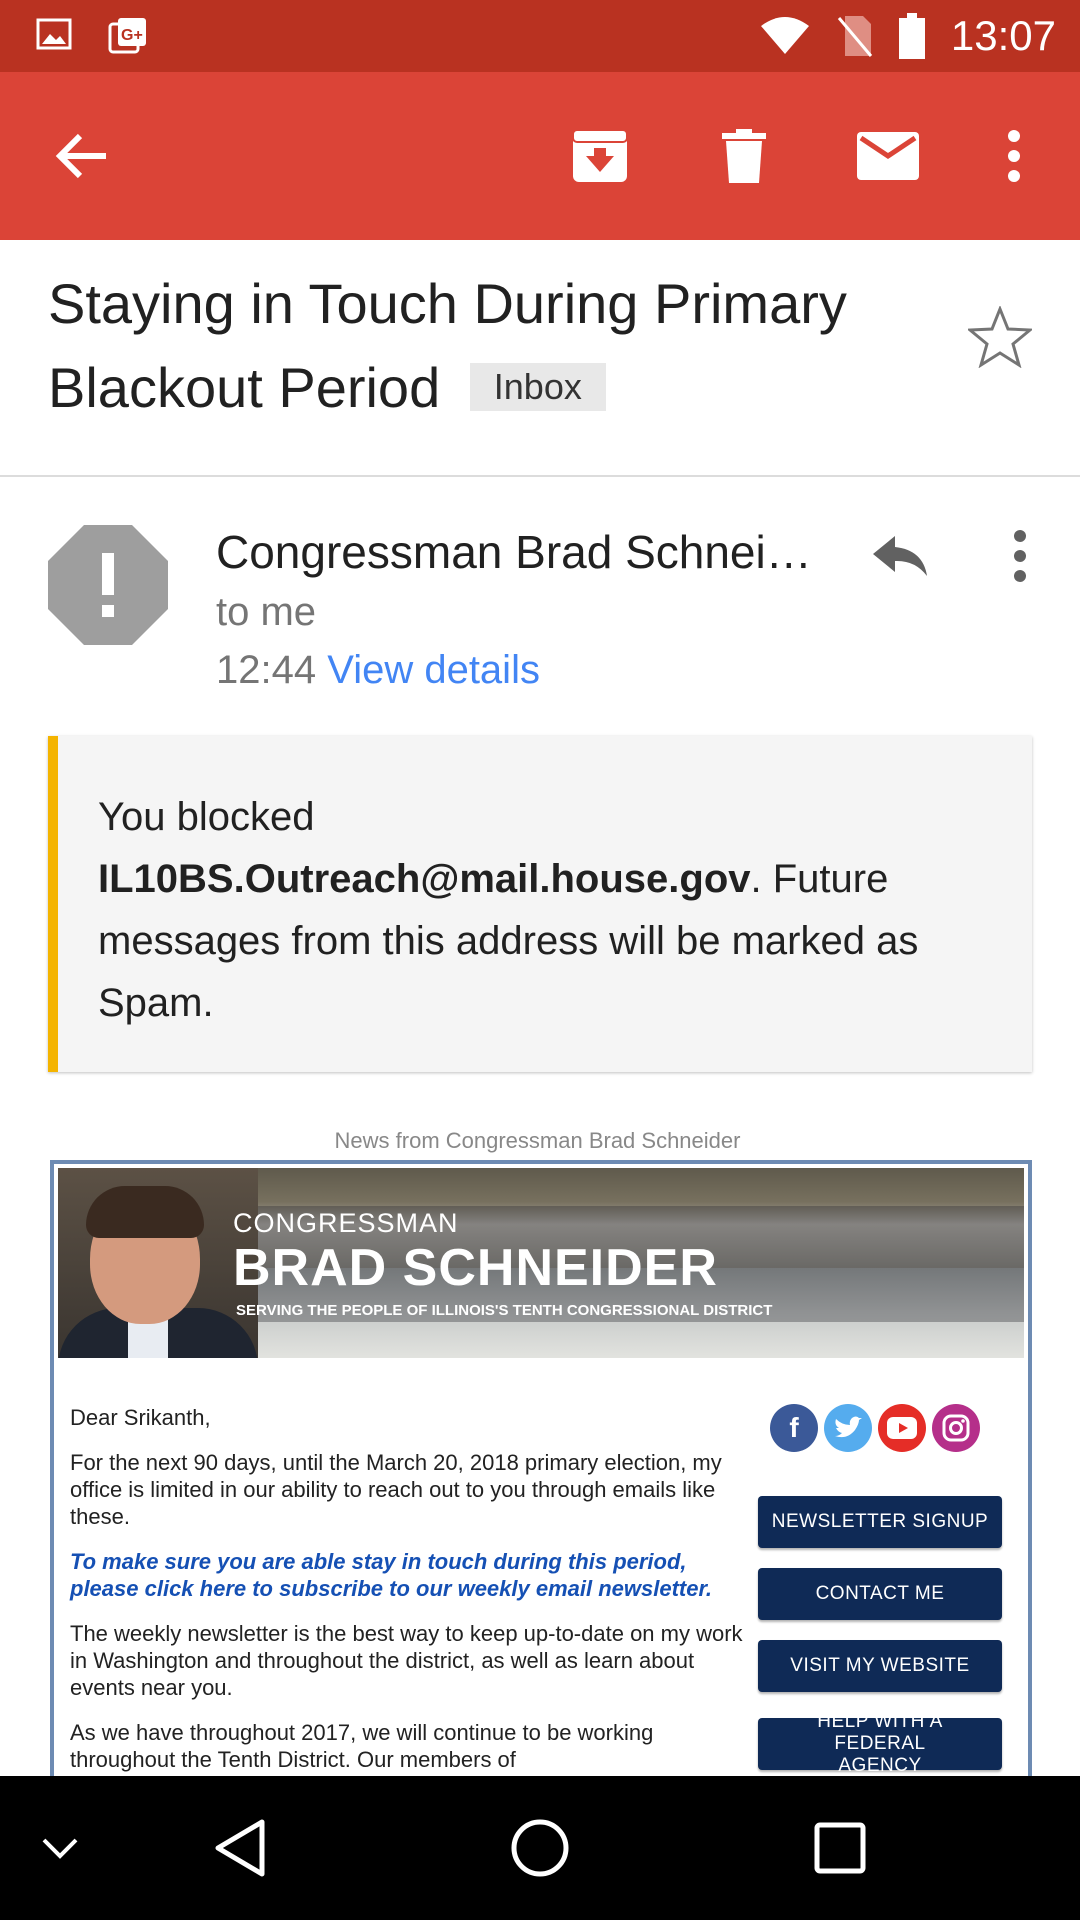 This screenshot has height=1920, width=1080. Describe the element at coordinates (1000, 336) in the screenshot. I see `star-outline-icon` at that location.